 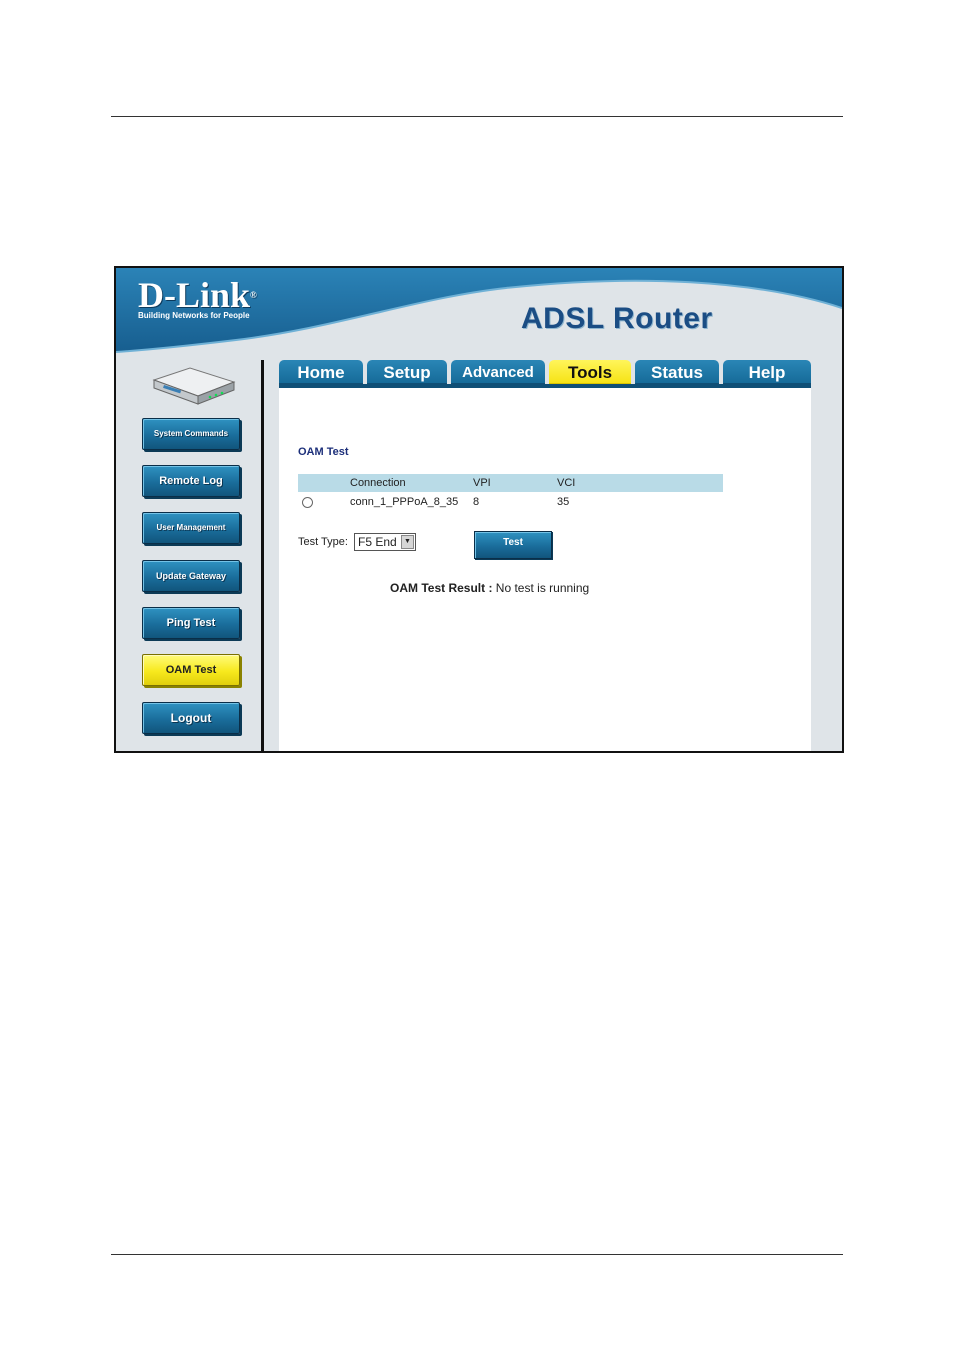 What do you see at coordinates (377, 542) in the screenshot?
I see `test-type-value: F5 End` at bounding box center [377, 542].